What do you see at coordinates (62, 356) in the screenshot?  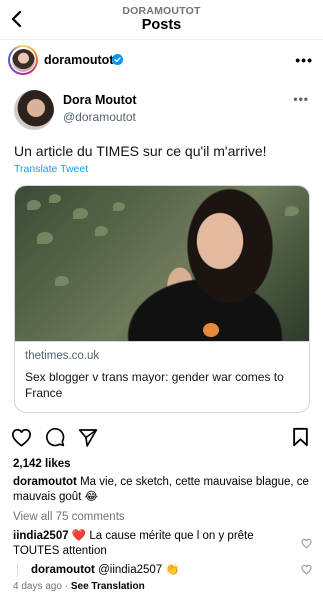 I see `link-domain: thetimes.co.uk` at bounding box center [62, 356].